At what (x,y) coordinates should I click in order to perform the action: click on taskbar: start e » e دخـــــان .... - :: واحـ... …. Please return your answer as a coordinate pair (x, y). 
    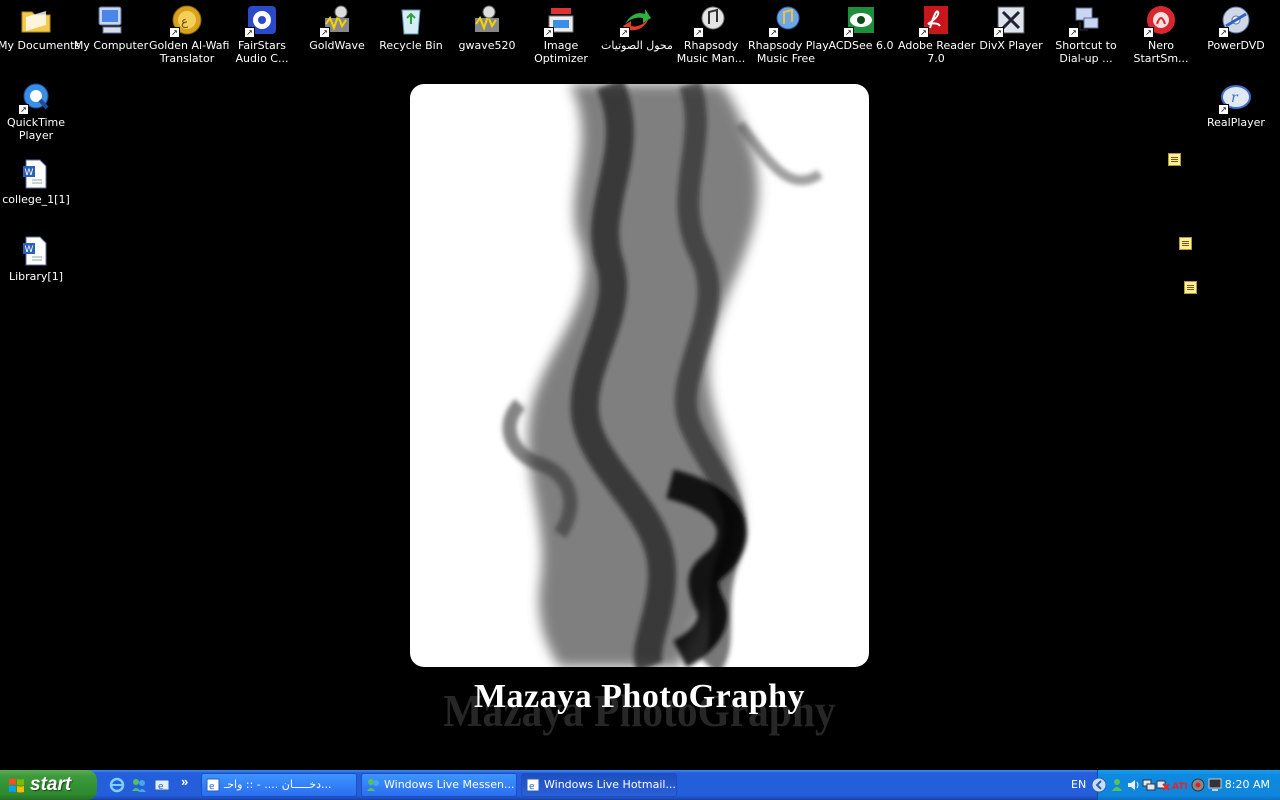
    Looking at the image, I should click on (640, 785).